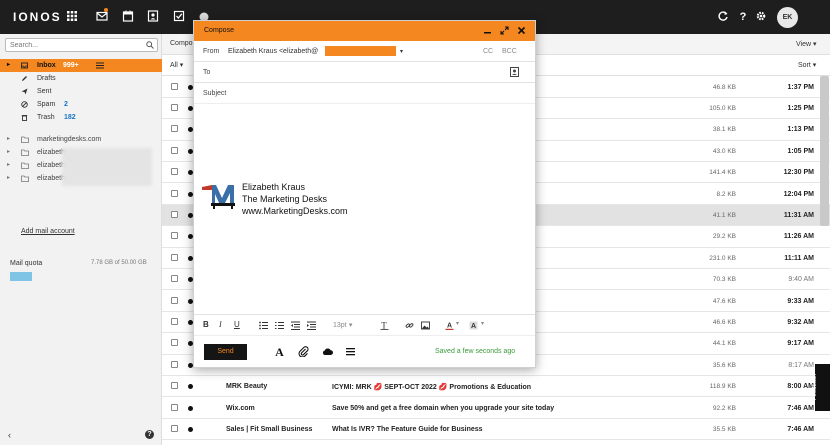 Image resolution: width=830 pixels, height=445 pixels. Describe the element at coordinates (295, 211) in the screenshot. I see `signature-website: www.MarketingDesks.com` at that location.